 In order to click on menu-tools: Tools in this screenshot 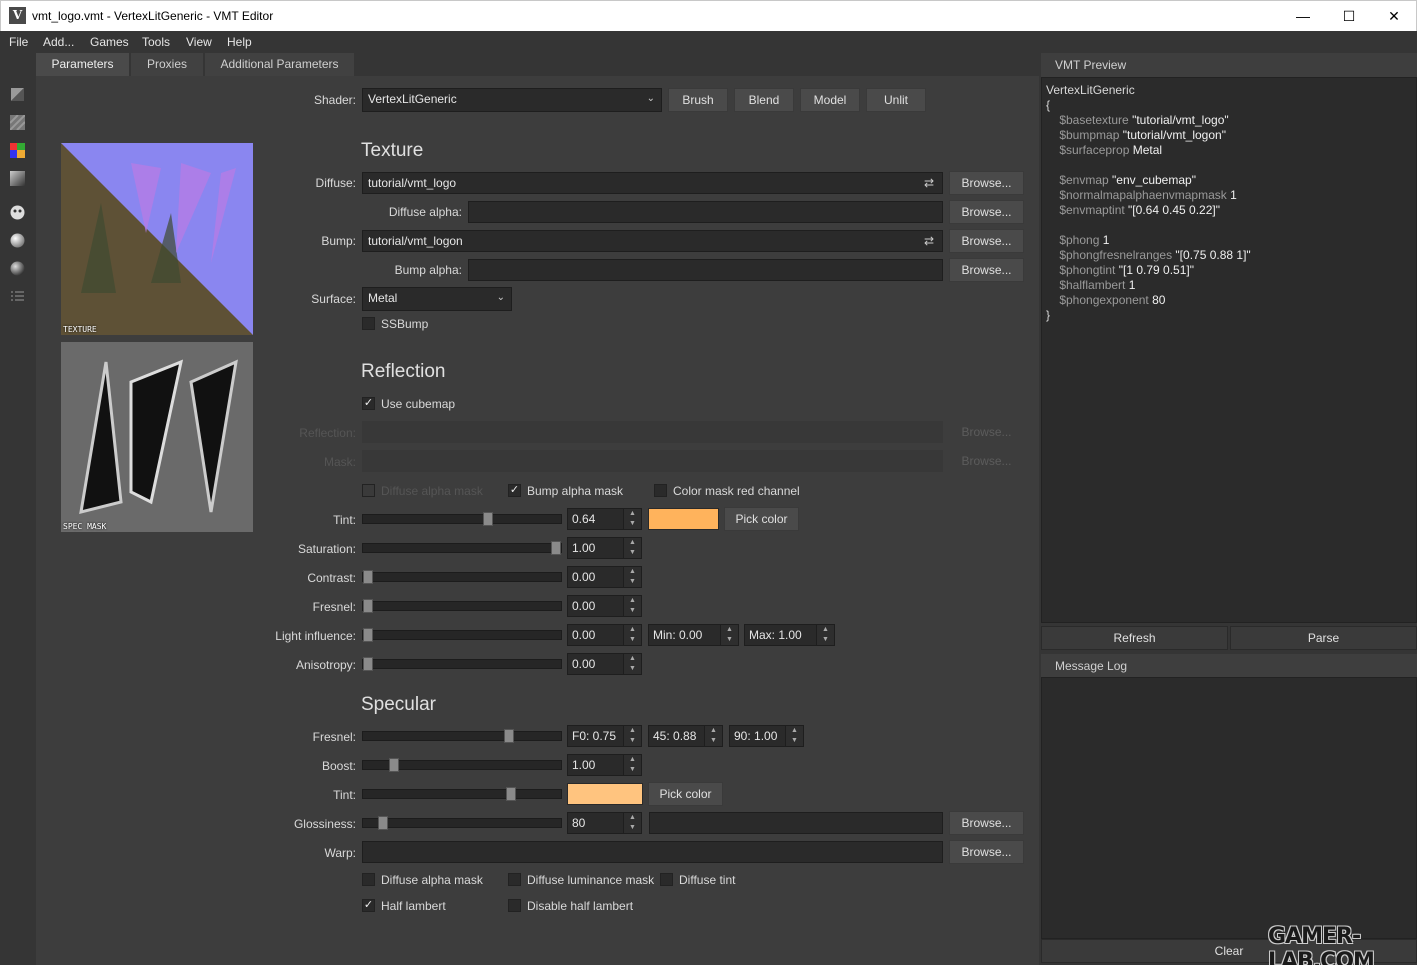, I will do `click(156, 42)`.